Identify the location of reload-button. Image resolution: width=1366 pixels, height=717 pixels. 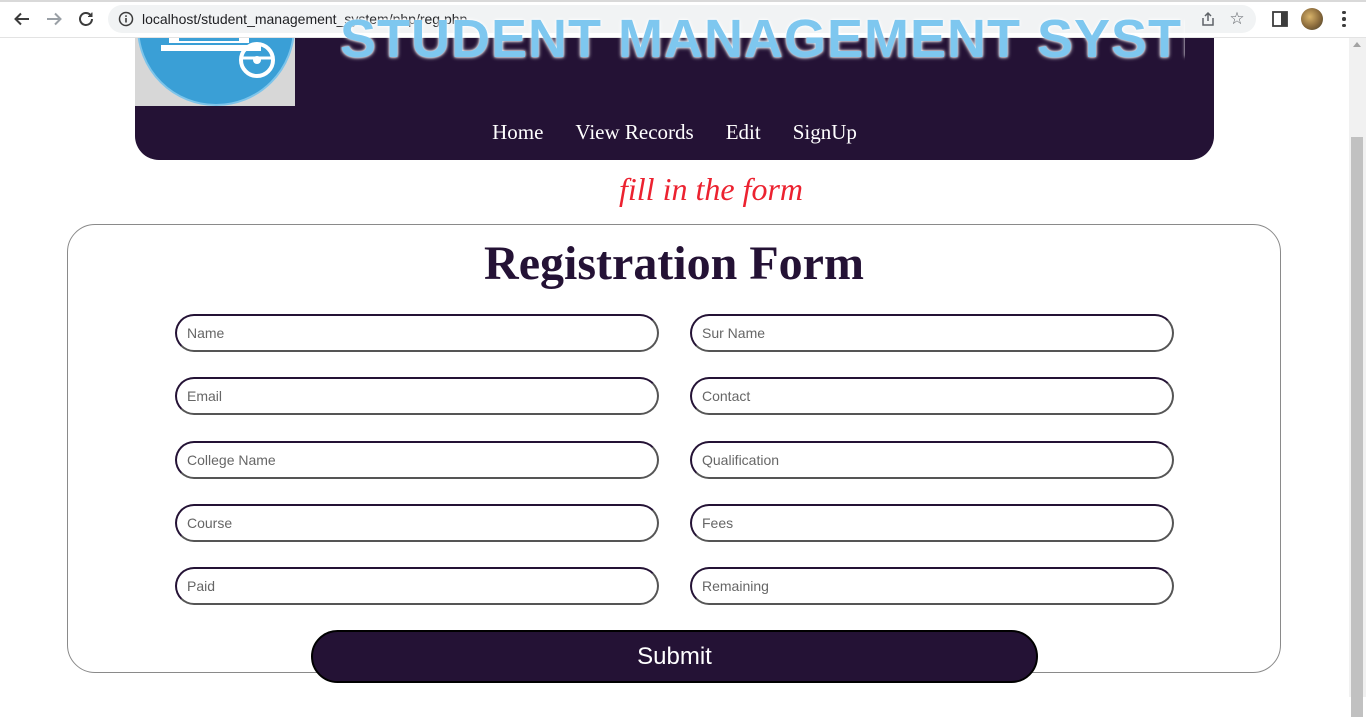
(86, 19).